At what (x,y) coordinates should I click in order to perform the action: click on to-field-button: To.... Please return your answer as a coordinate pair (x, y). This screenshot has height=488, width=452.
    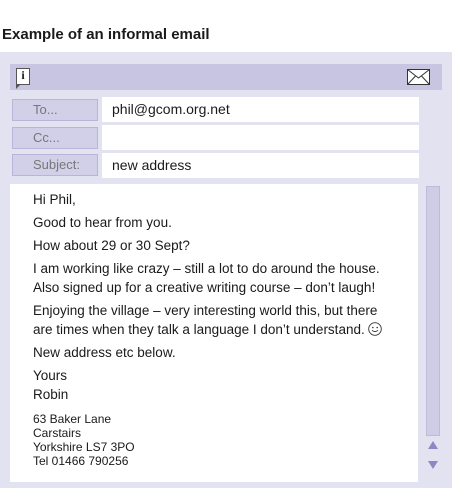
    Looking at the image, I should click on (55, 110).